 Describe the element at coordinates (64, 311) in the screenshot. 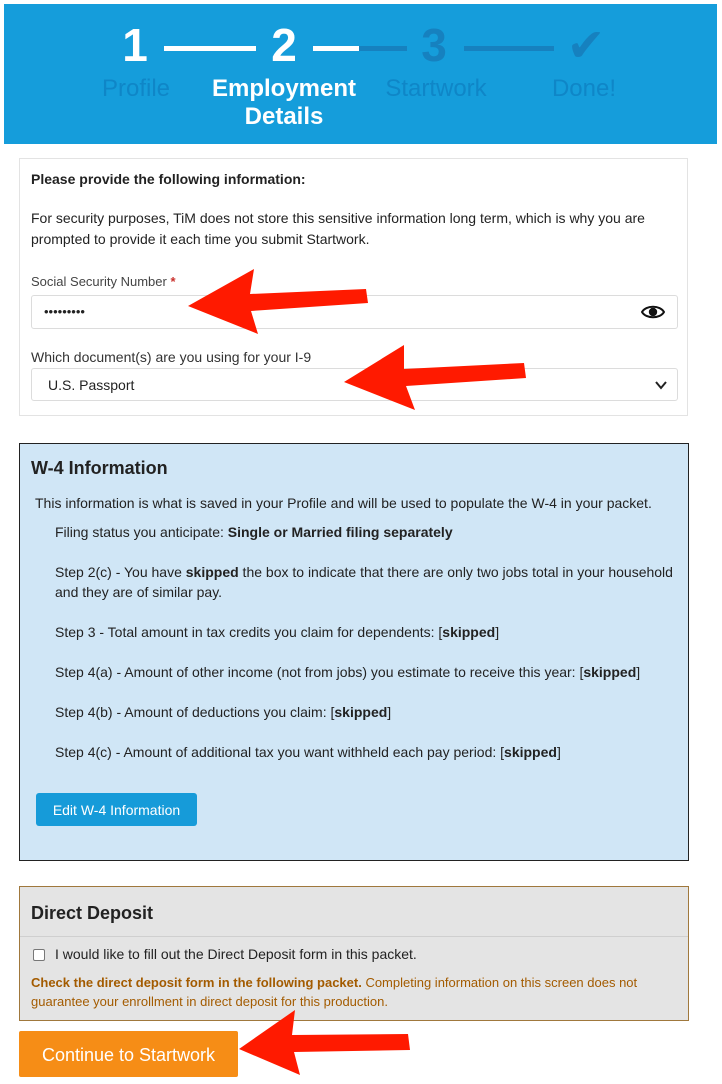

I see `ssn-masked-value: •••••••••` at that location.